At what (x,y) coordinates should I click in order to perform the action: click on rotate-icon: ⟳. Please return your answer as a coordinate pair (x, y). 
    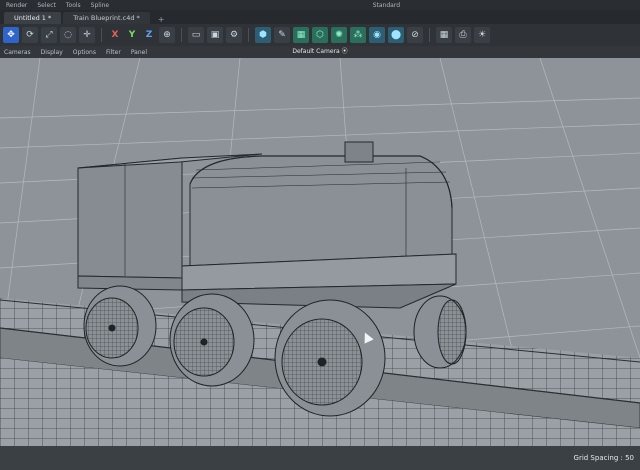
    Looking at the image, I should click on (30, 35).